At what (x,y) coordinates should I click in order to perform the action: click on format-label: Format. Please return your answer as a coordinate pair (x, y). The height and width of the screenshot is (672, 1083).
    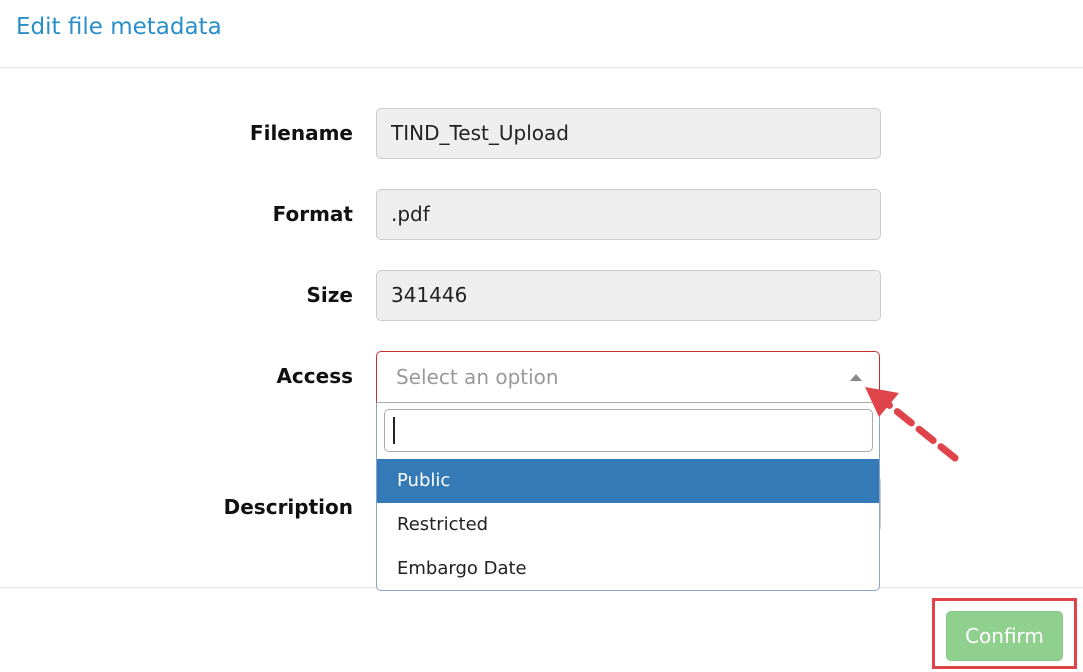
    Looking at the image, I should click on (312, 214).